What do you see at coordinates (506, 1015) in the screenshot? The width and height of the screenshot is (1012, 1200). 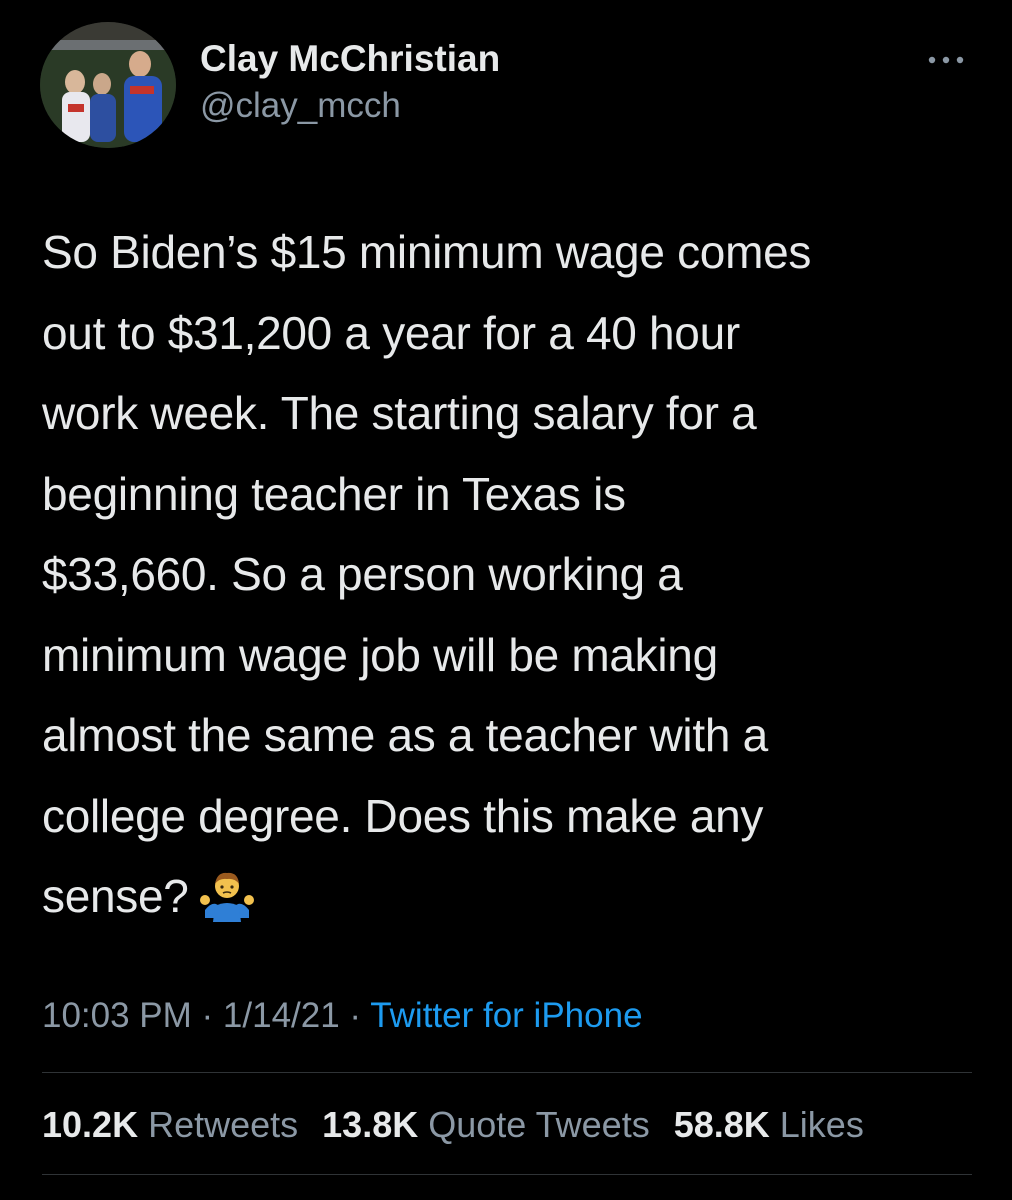 I see `tweet-source-link: Twitter for iPhone` at bounding box center [506, 1015].